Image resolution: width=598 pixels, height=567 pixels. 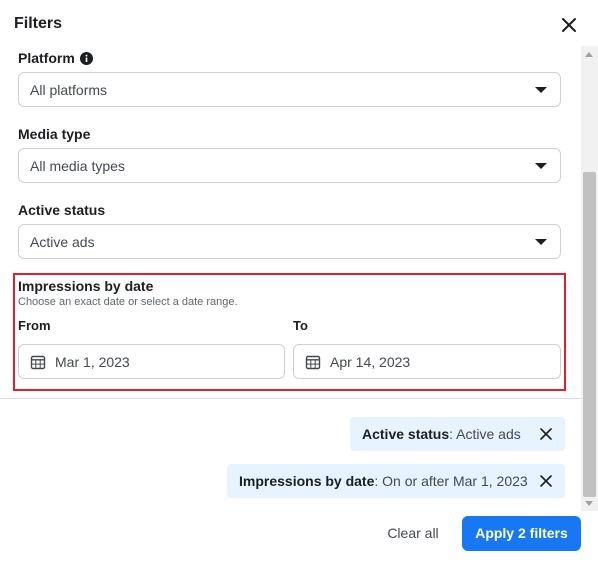 What do you see at coordinates (589, 503) in the screenshot?
I see `scroll-down-arrow` at bounding box center [589, 503].